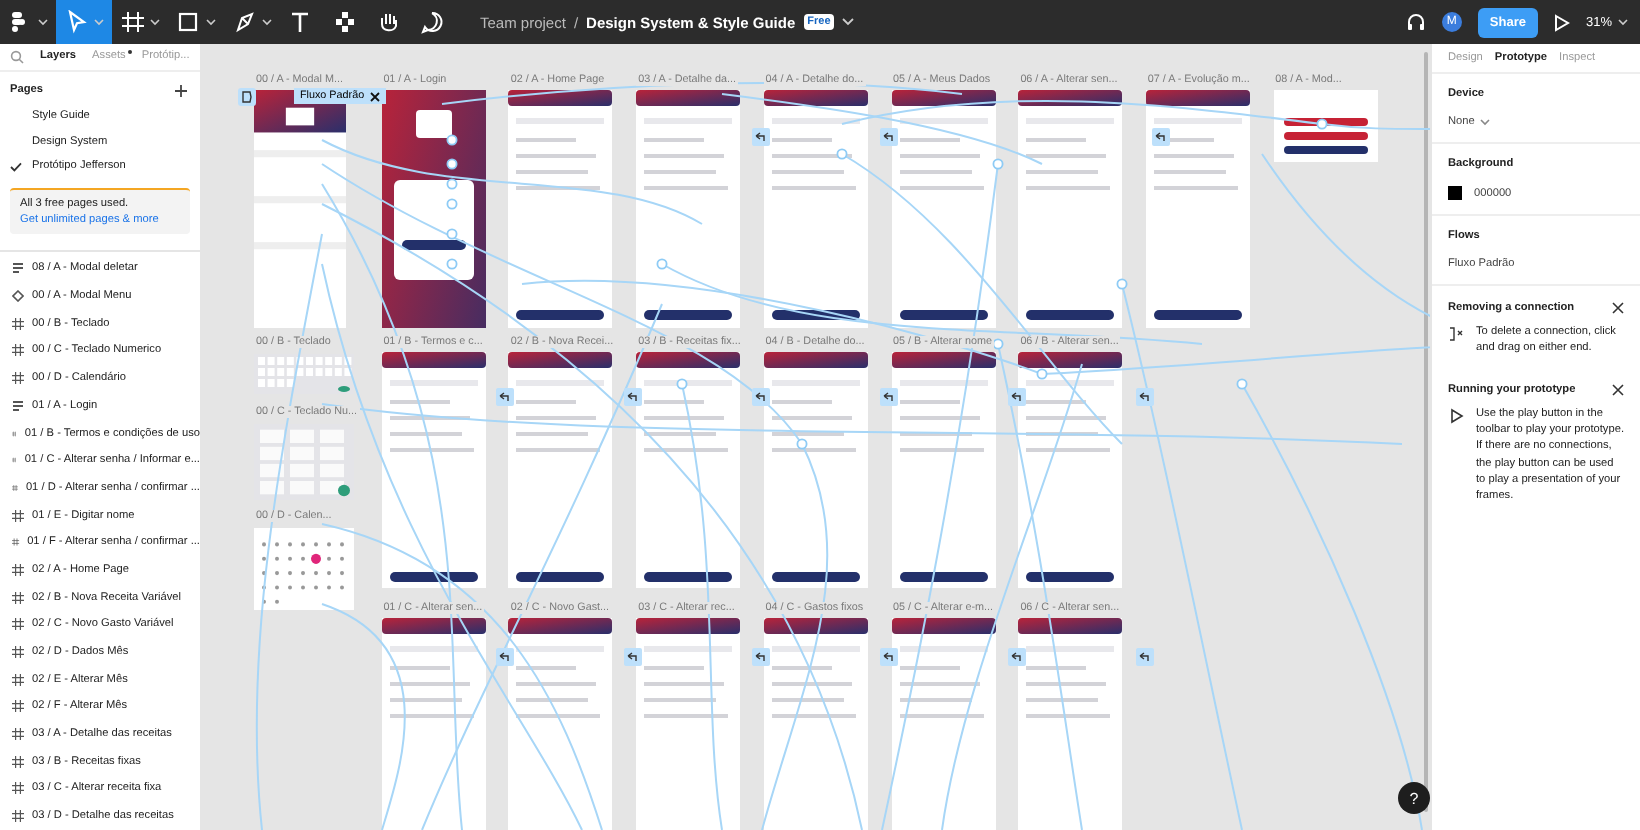  What do you see at coordinates (1325, 126) in the screenshot?
I see `modal-screen-drawing` at bounding box center [1325, 126].